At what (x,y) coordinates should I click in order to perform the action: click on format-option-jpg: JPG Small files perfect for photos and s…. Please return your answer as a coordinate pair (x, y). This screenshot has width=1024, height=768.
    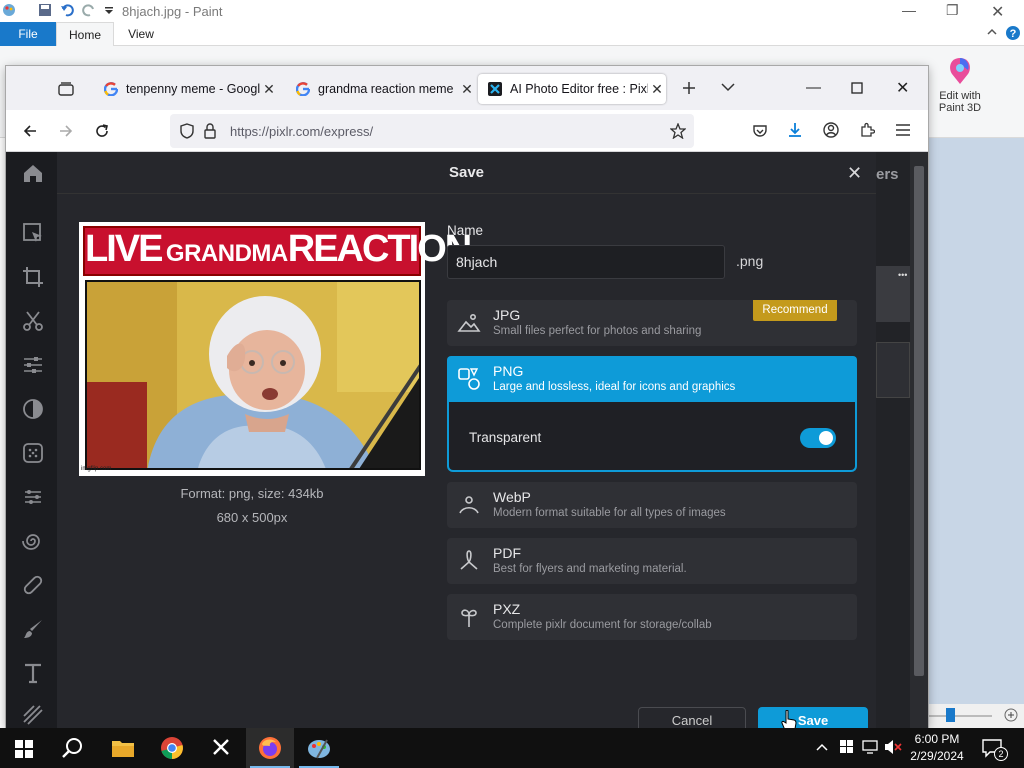
    Looking at the image, I should click on (652, 323).